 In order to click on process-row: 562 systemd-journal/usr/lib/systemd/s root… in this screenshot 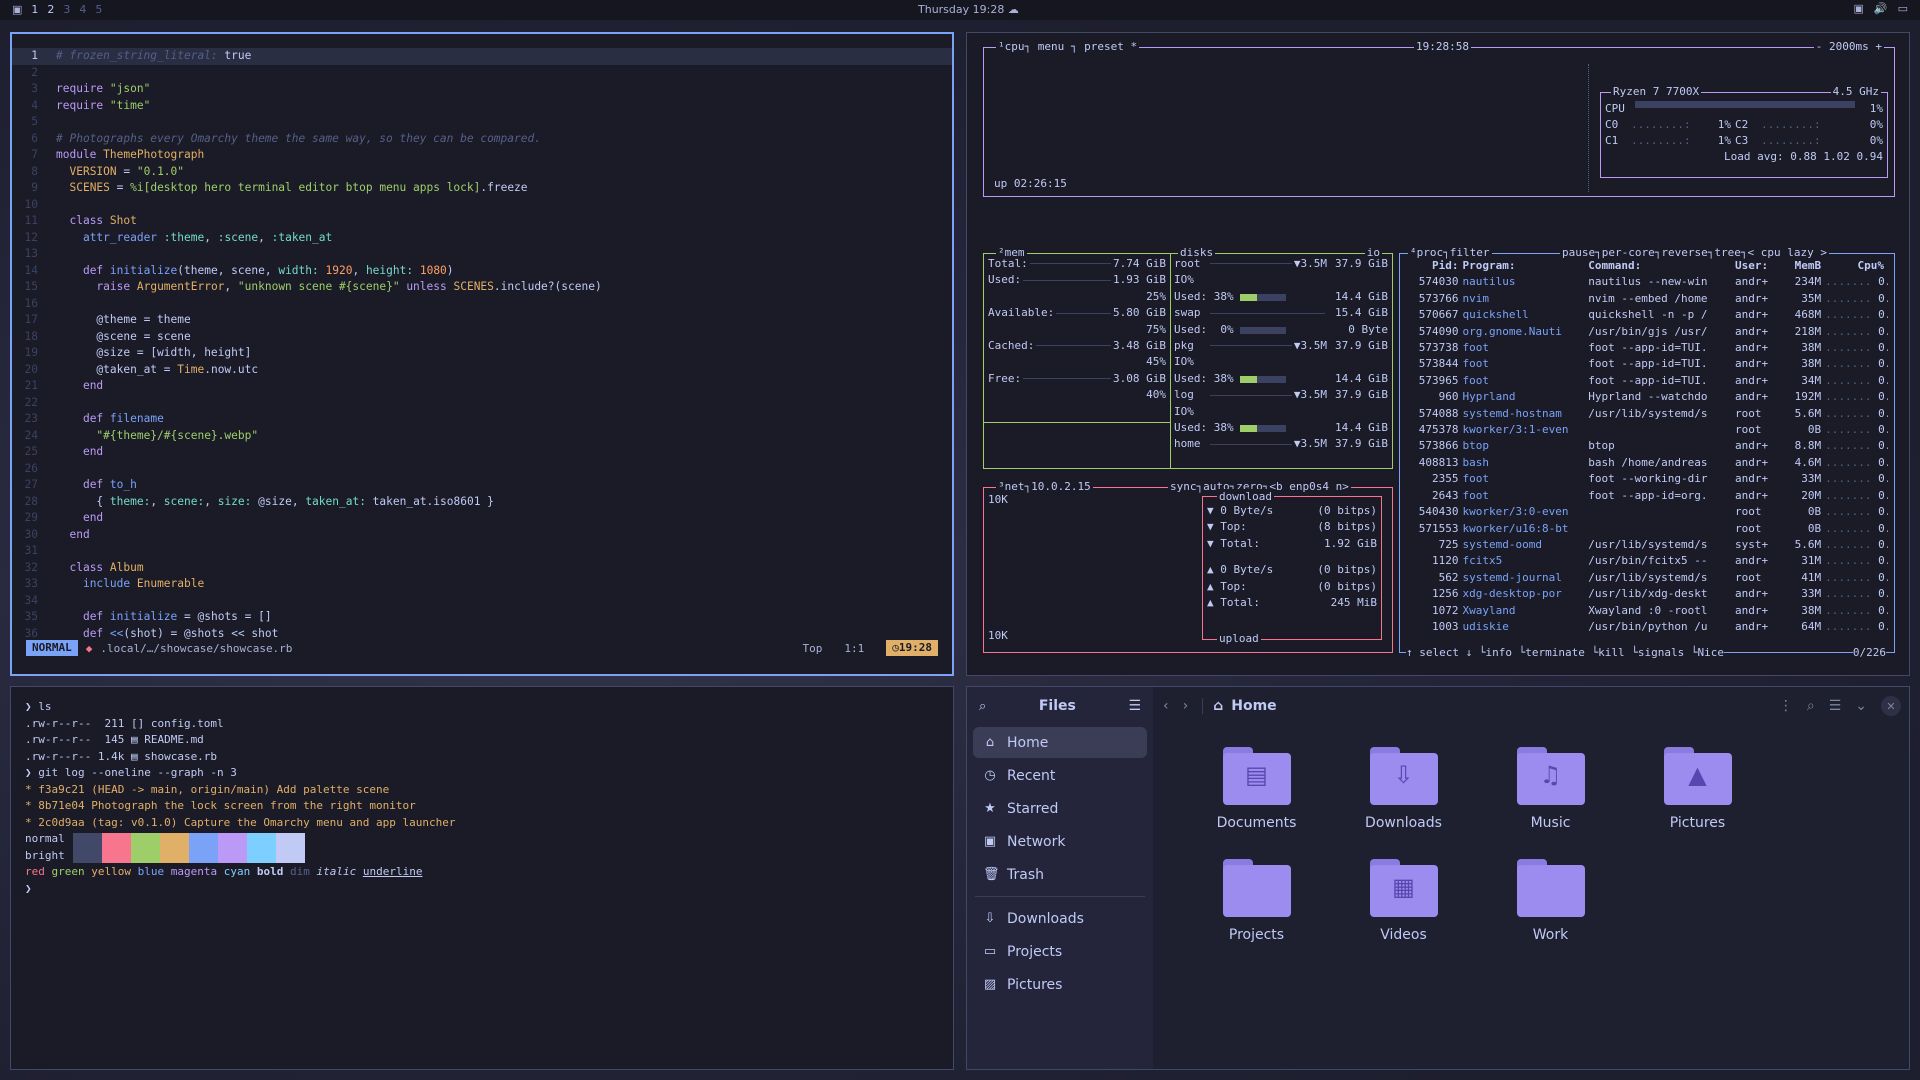, I will do `click(1648, 578)`.